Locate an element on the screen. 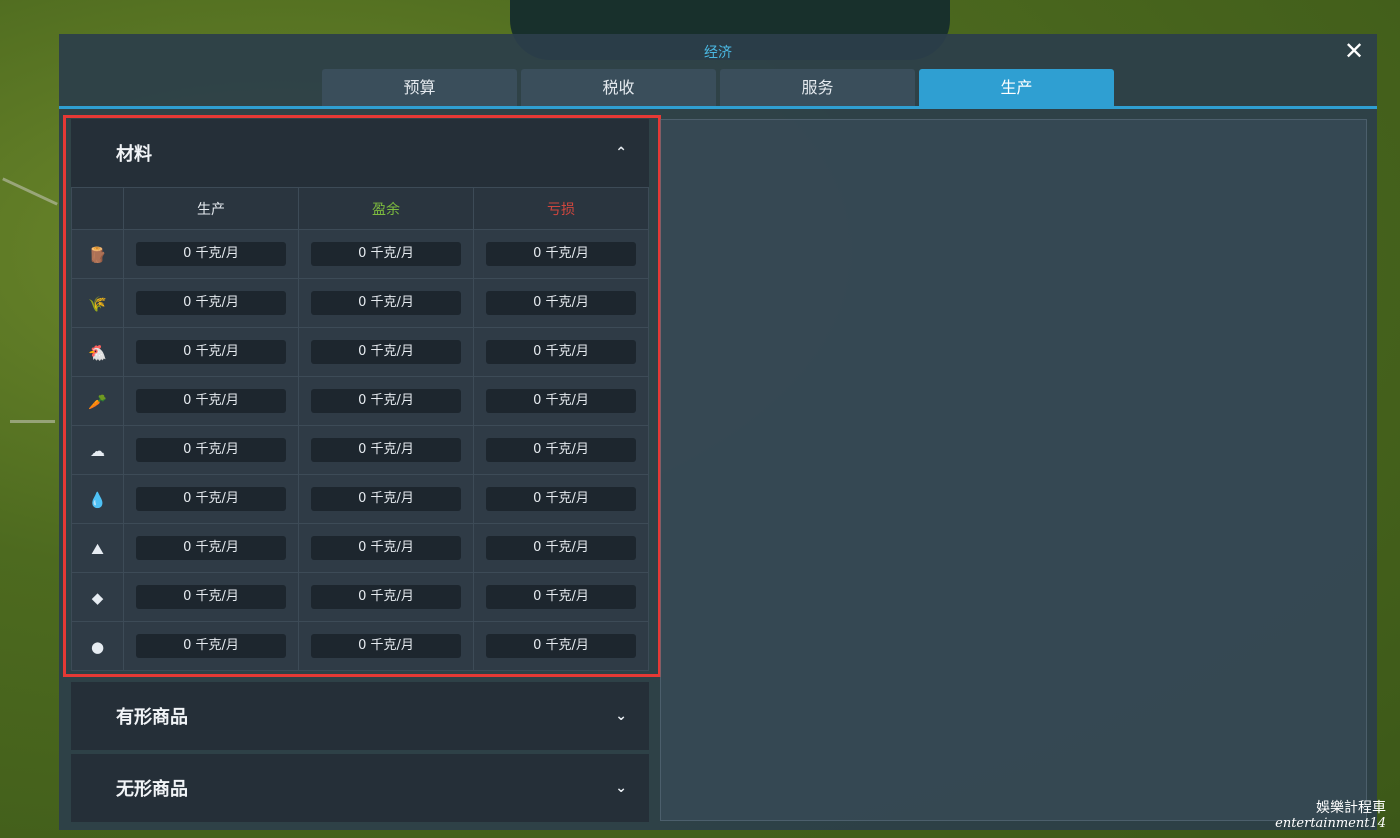 The height and width of the screenshot is (838, 1400). resource-icon-cell: ● is located at coordinates (97, 646).